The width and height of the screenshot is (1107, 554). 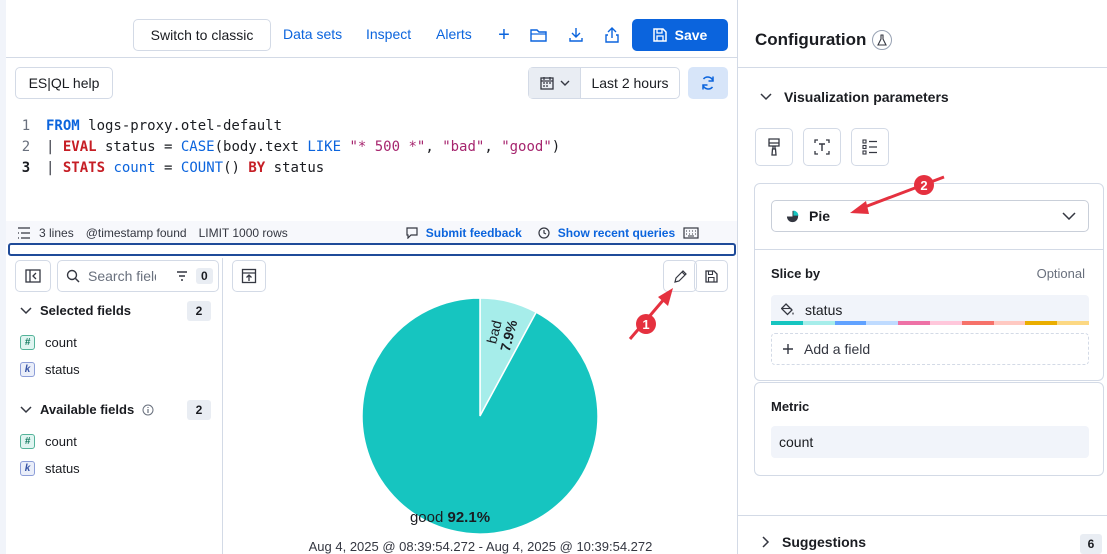 I want to click on metric-label: Metric, so click(x=790, y=406).